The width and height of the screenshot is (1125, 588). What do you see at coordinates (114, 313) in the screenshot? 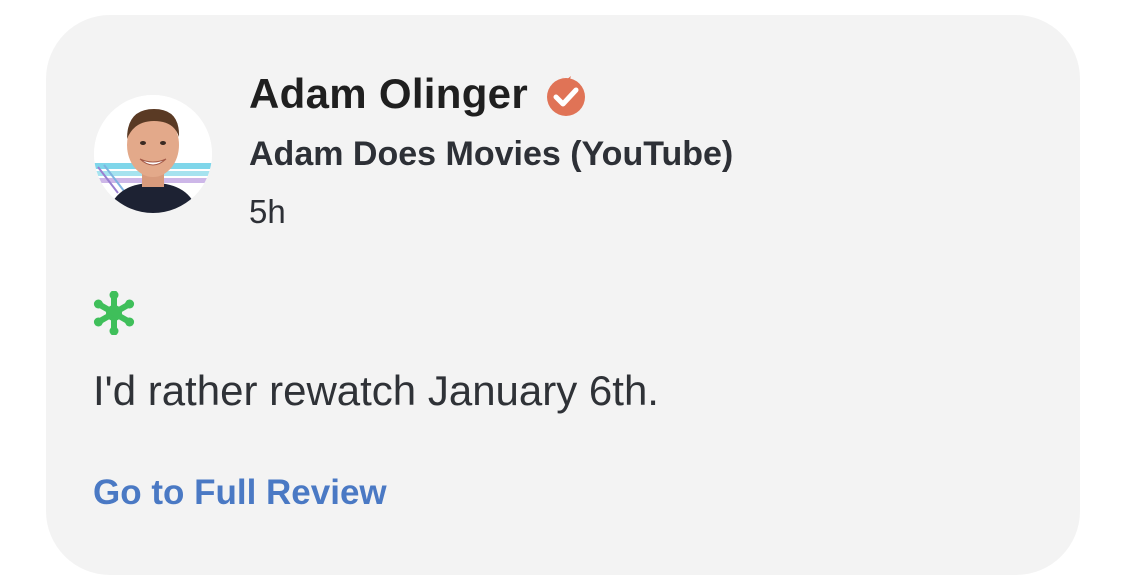
I see `rotten-splat-icon` at bounding box center [114, 313].